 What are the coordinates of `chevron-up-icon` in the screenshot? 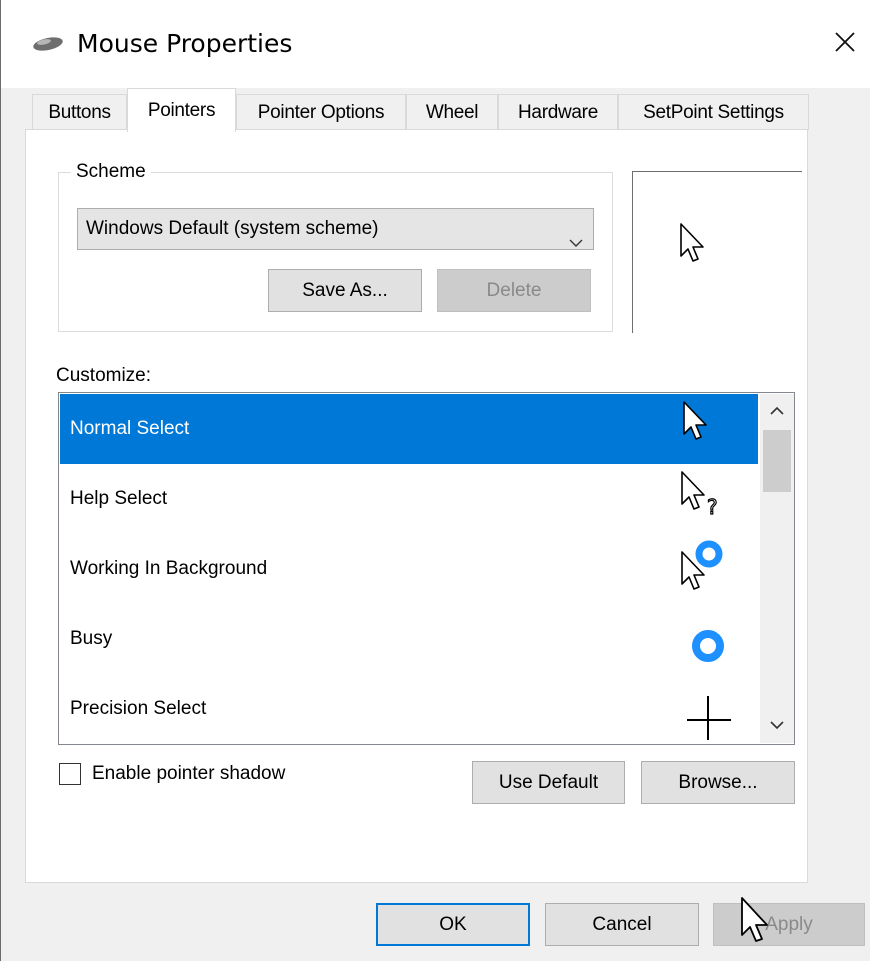 It's located at (777, 411).